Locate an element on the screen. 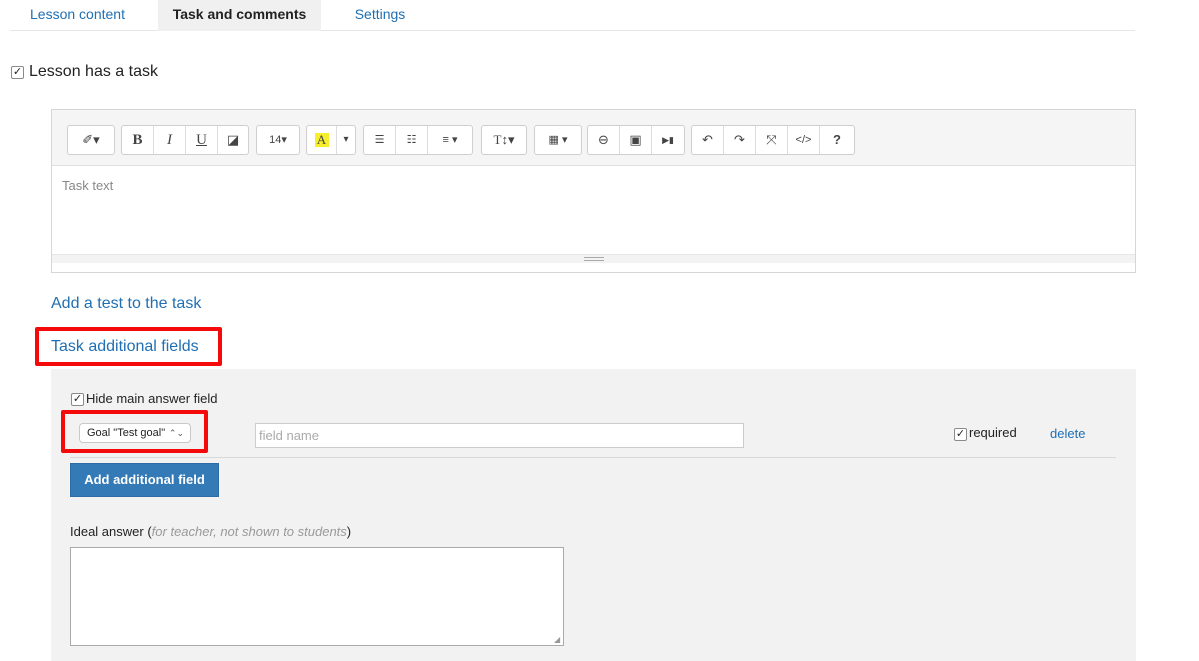  font-size-group: 14▾ is located at coordinates (278, 140).